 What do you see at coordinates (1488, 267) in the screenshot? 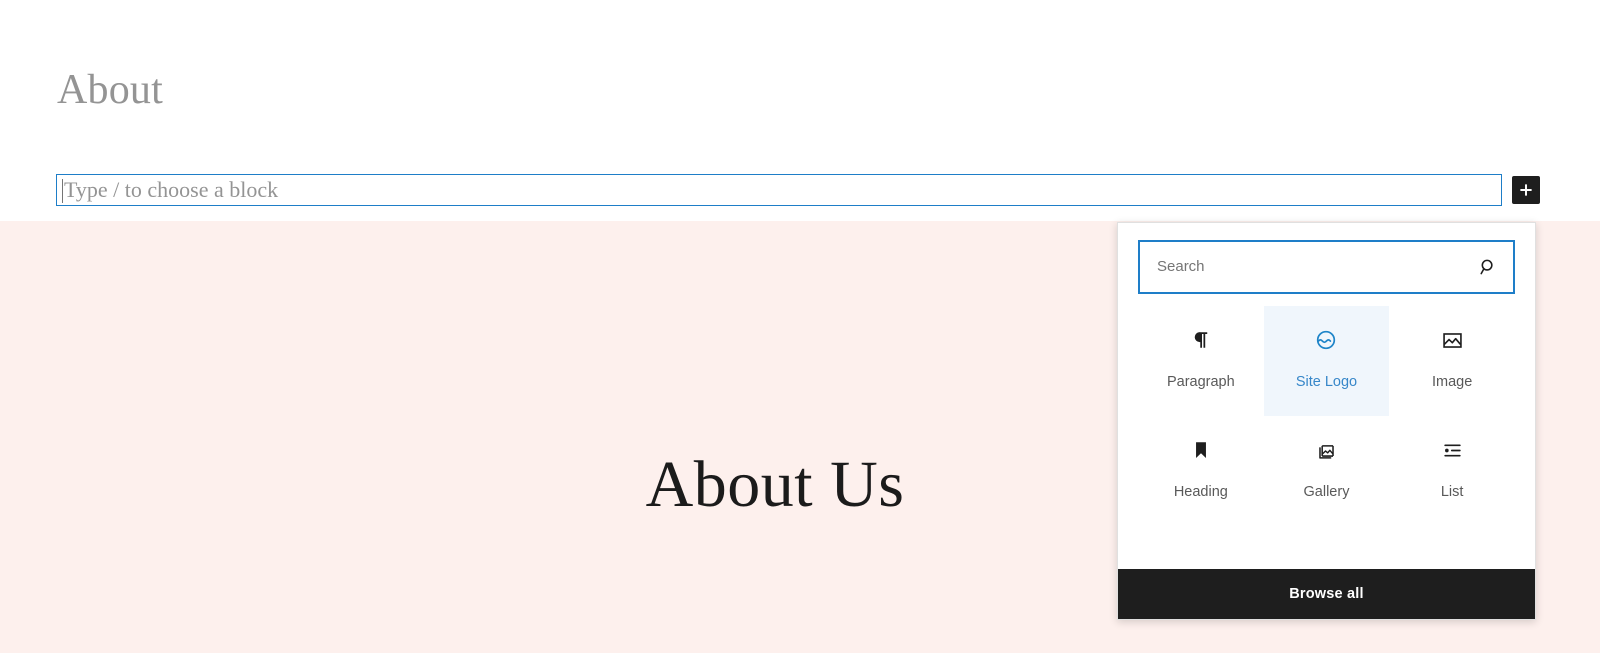
I see `search-icon` at bounding box center [1488, 267].